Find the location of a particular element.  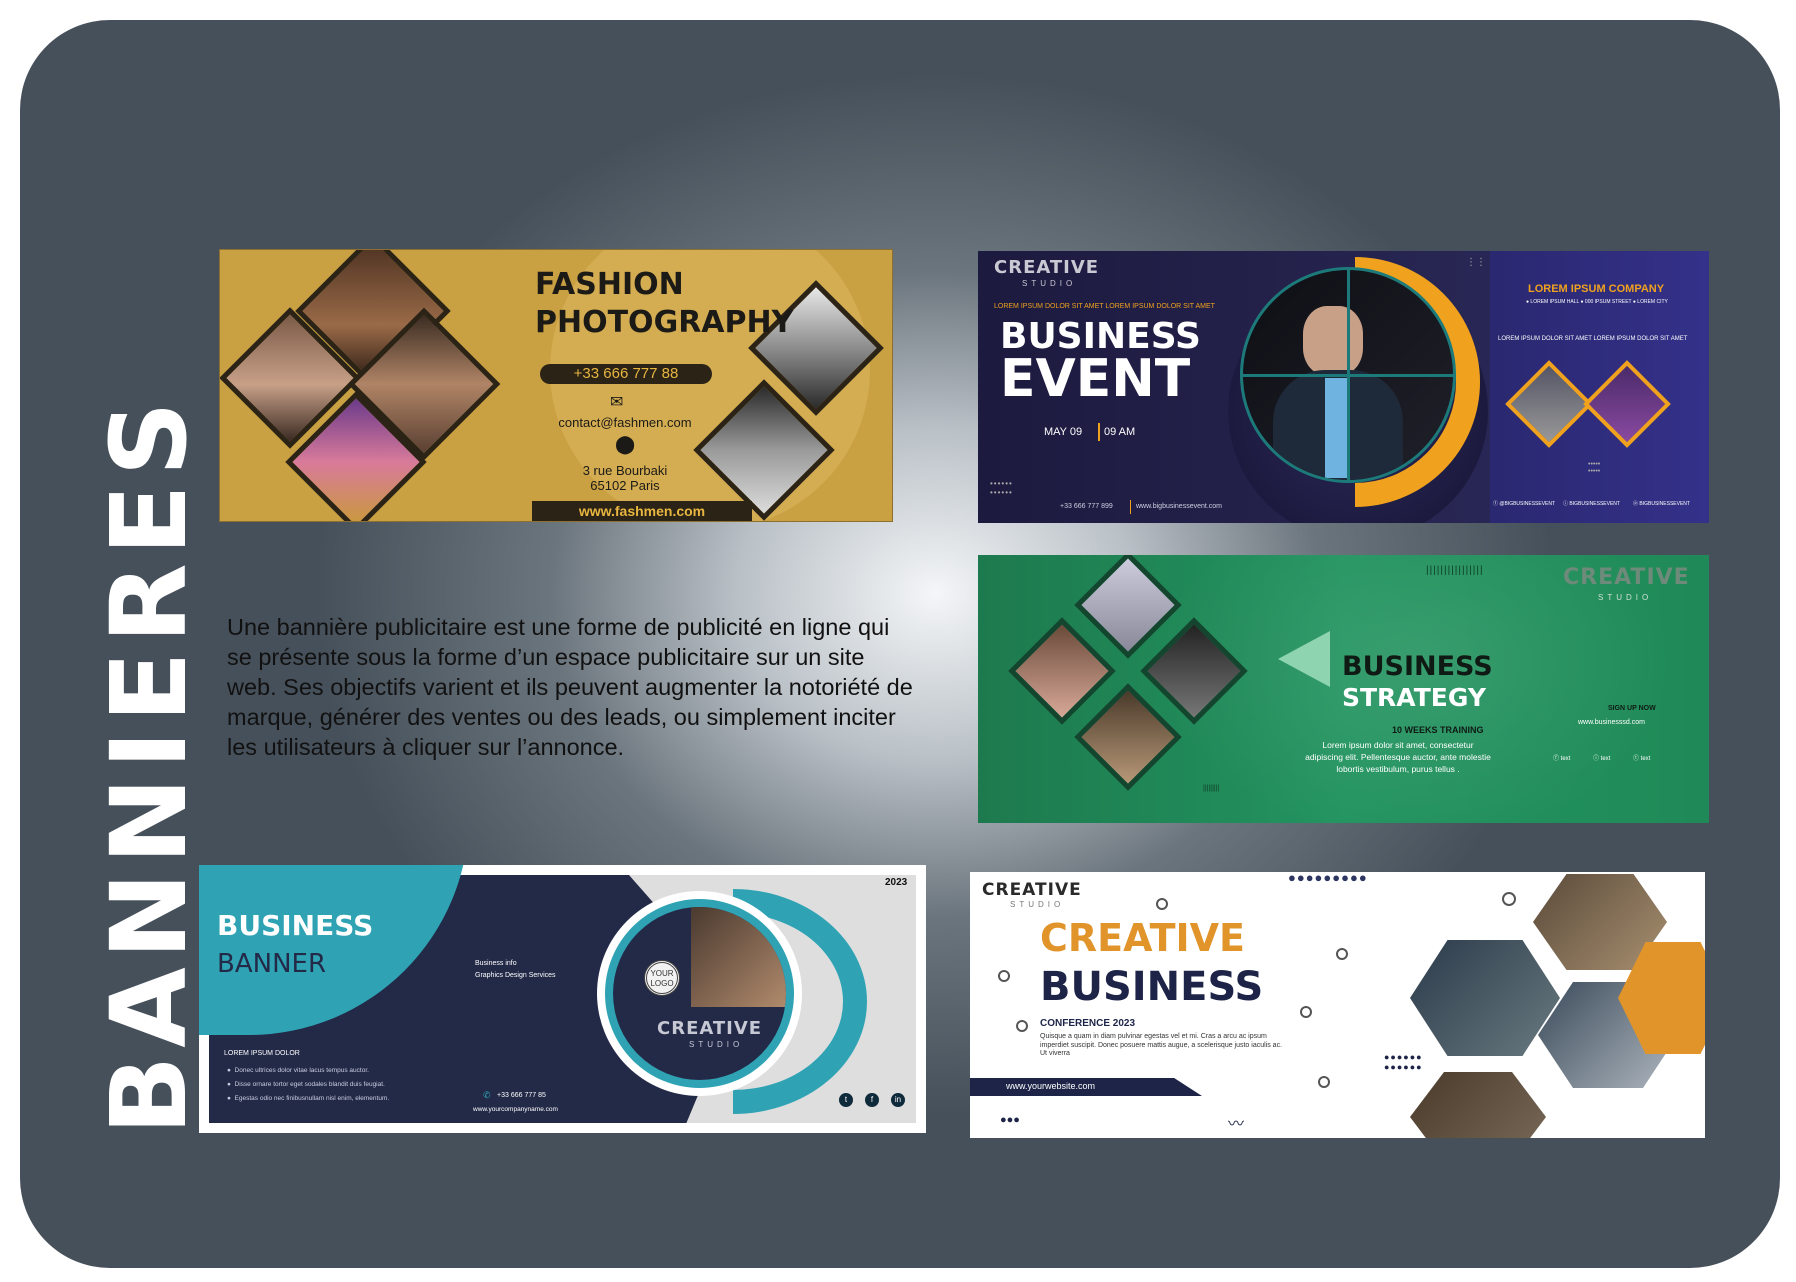

fashion-title-2: PHOTOGRAPHY is located at coordinates (664, 322).